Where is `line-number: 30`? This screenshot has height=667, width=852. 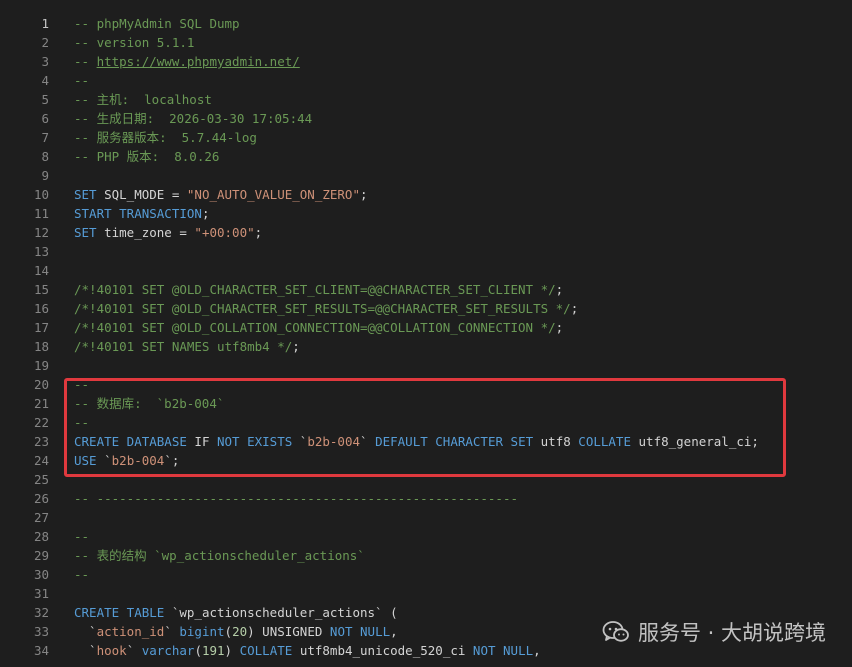
line-number: 30 is located at coordinates (41, 574).